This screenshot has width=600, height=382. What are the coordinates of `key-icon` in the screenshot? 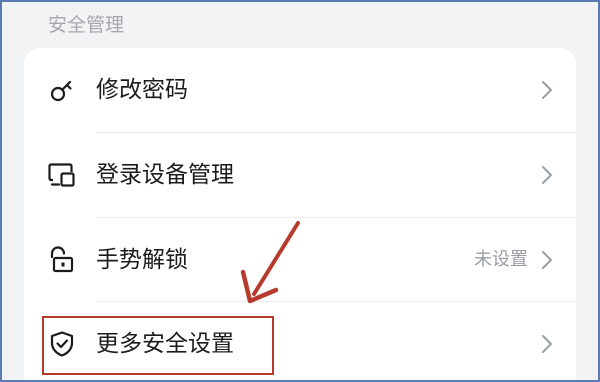 It's located at (62, 90).